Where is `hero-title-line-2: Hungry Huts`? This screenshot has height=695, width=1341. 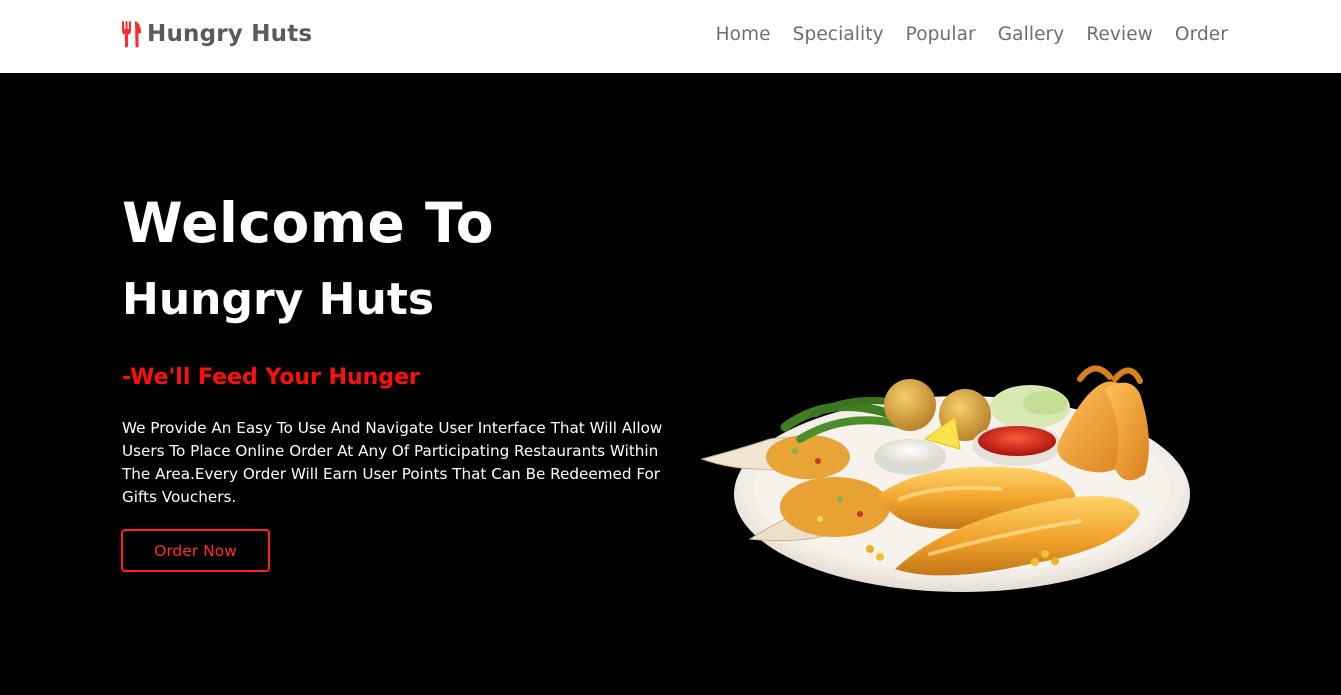 hero-title-line-2: Hungry Huts is located at coordinates (278, 299).